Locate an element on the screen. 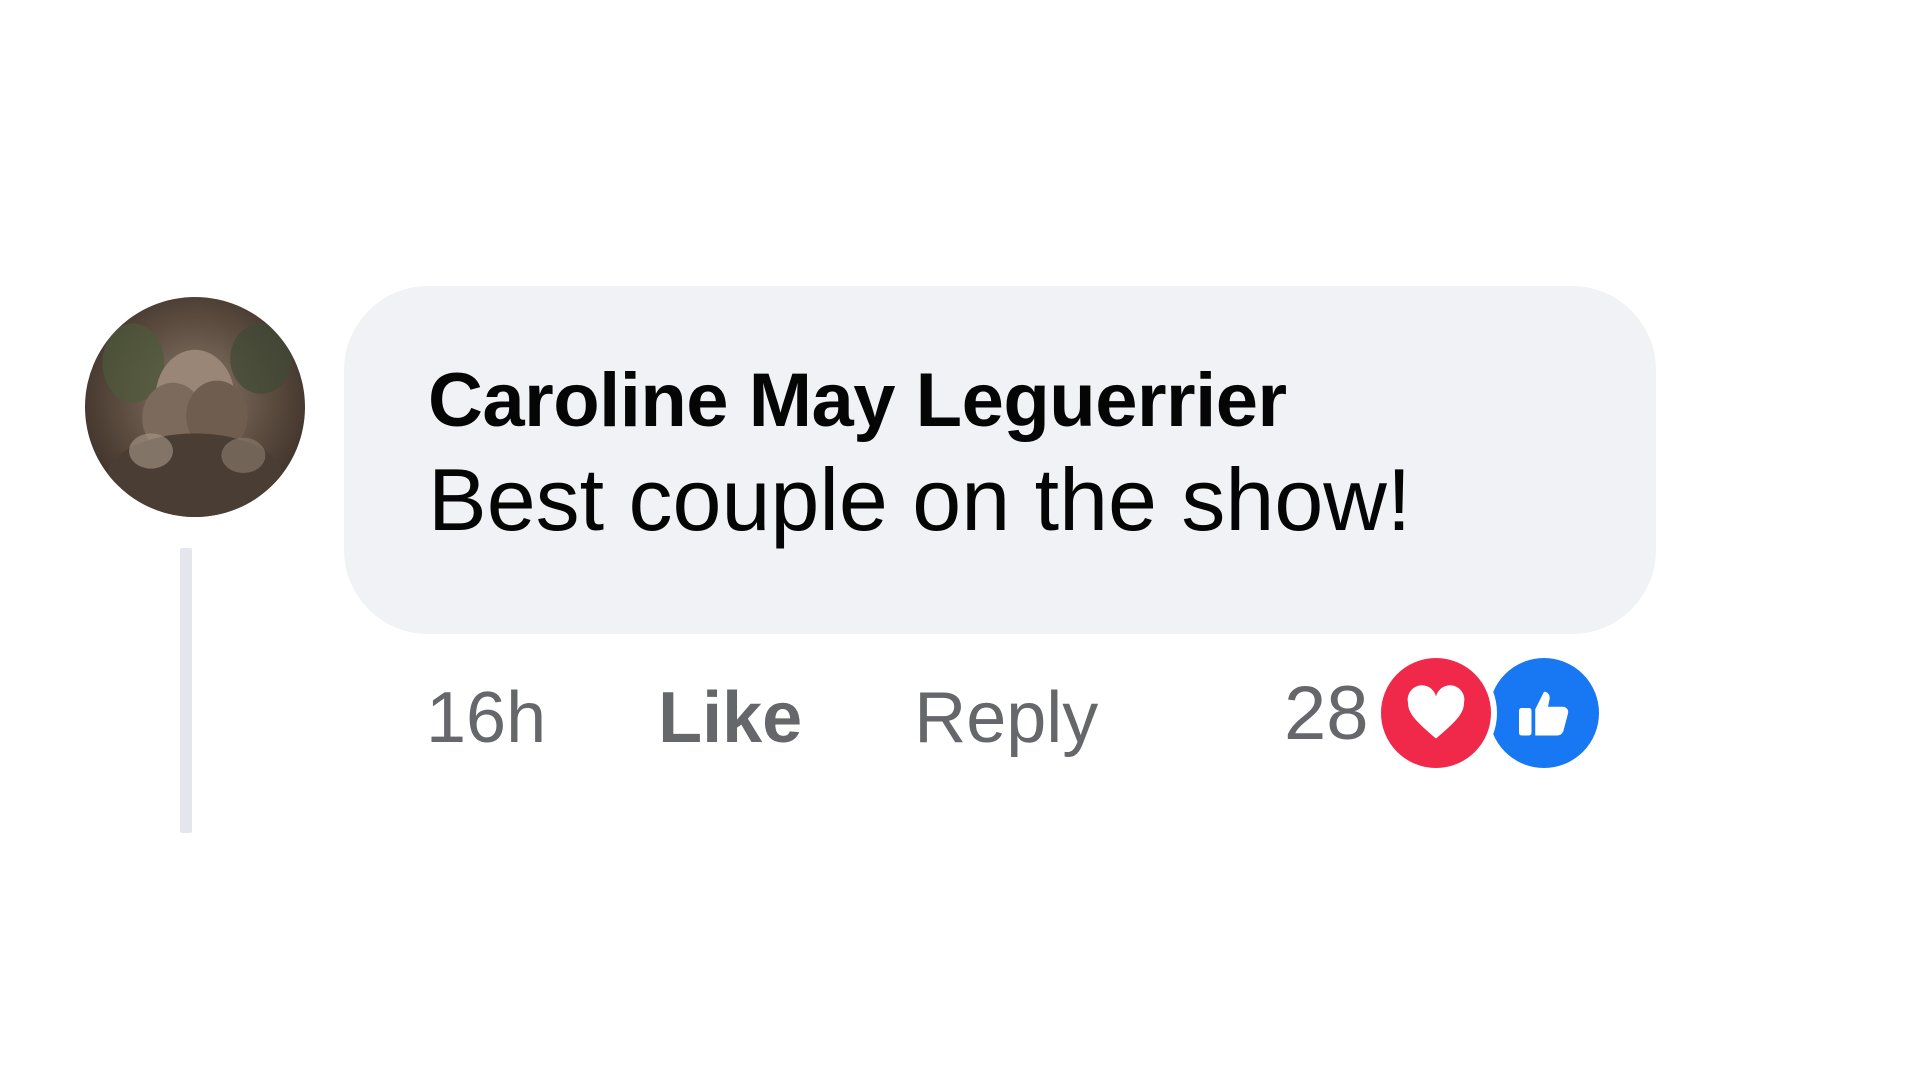  thread-line is located at coordinates (186, 690).